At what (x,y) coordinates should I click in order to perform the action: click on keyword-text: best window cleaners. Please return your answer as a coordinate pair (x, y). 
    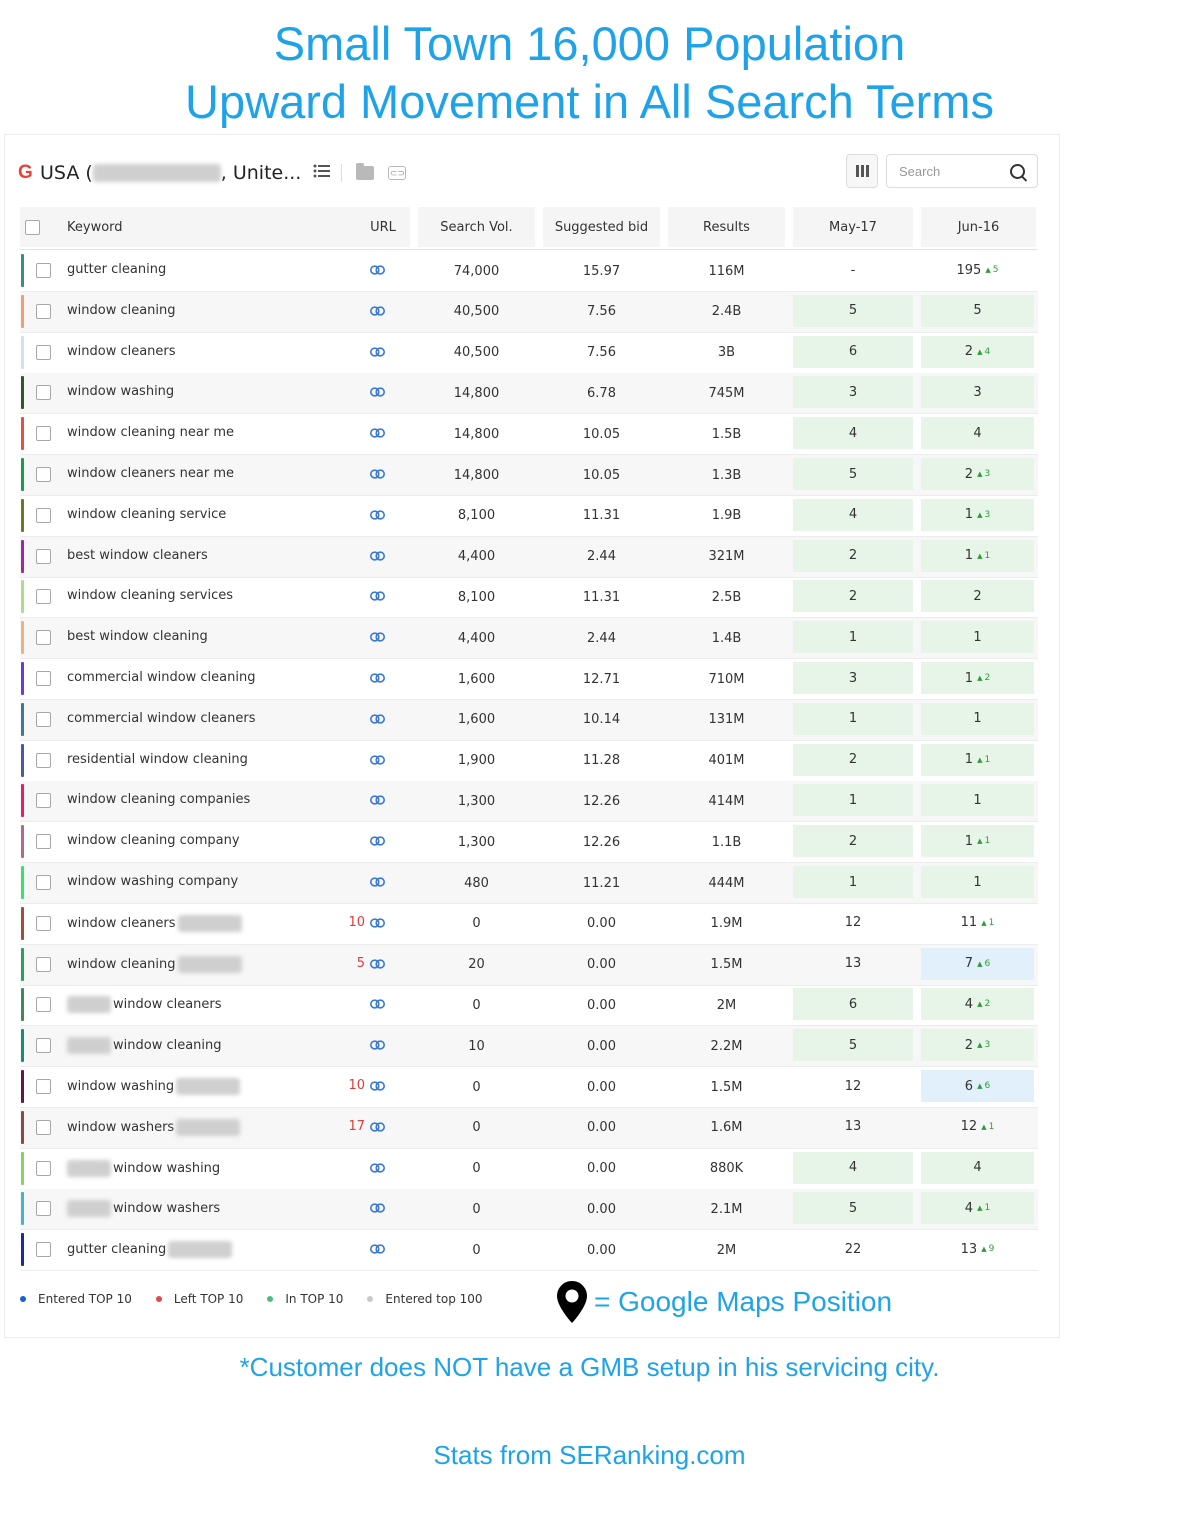
    Looking at the image, I should click on (137, 555).